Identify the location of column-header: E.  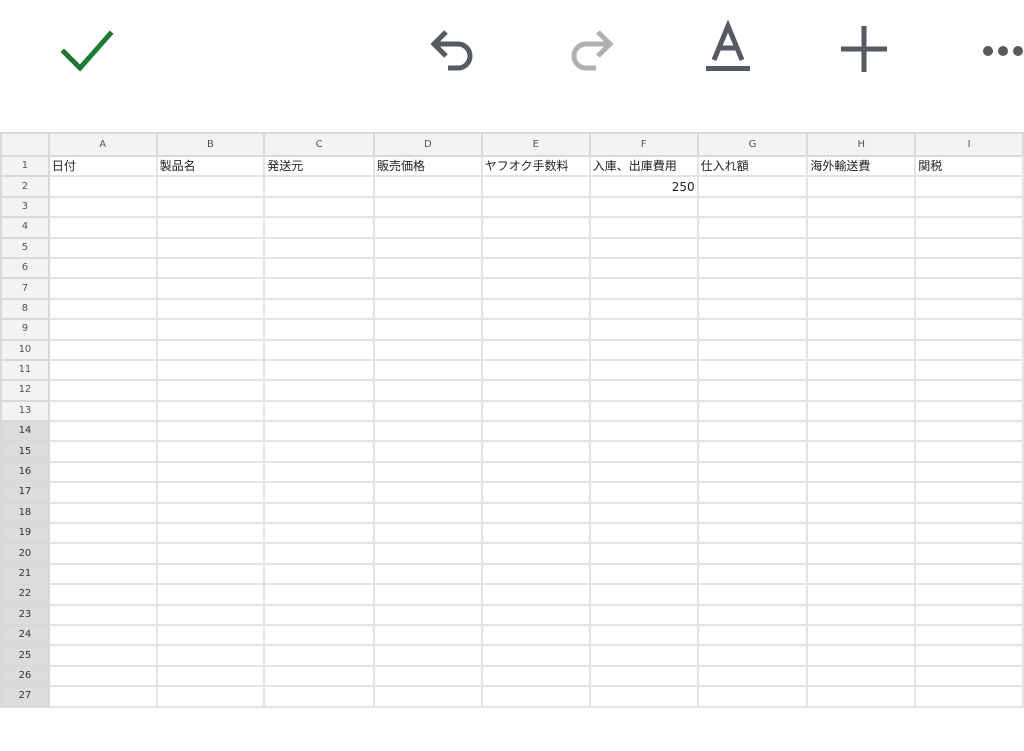
(535, 144).